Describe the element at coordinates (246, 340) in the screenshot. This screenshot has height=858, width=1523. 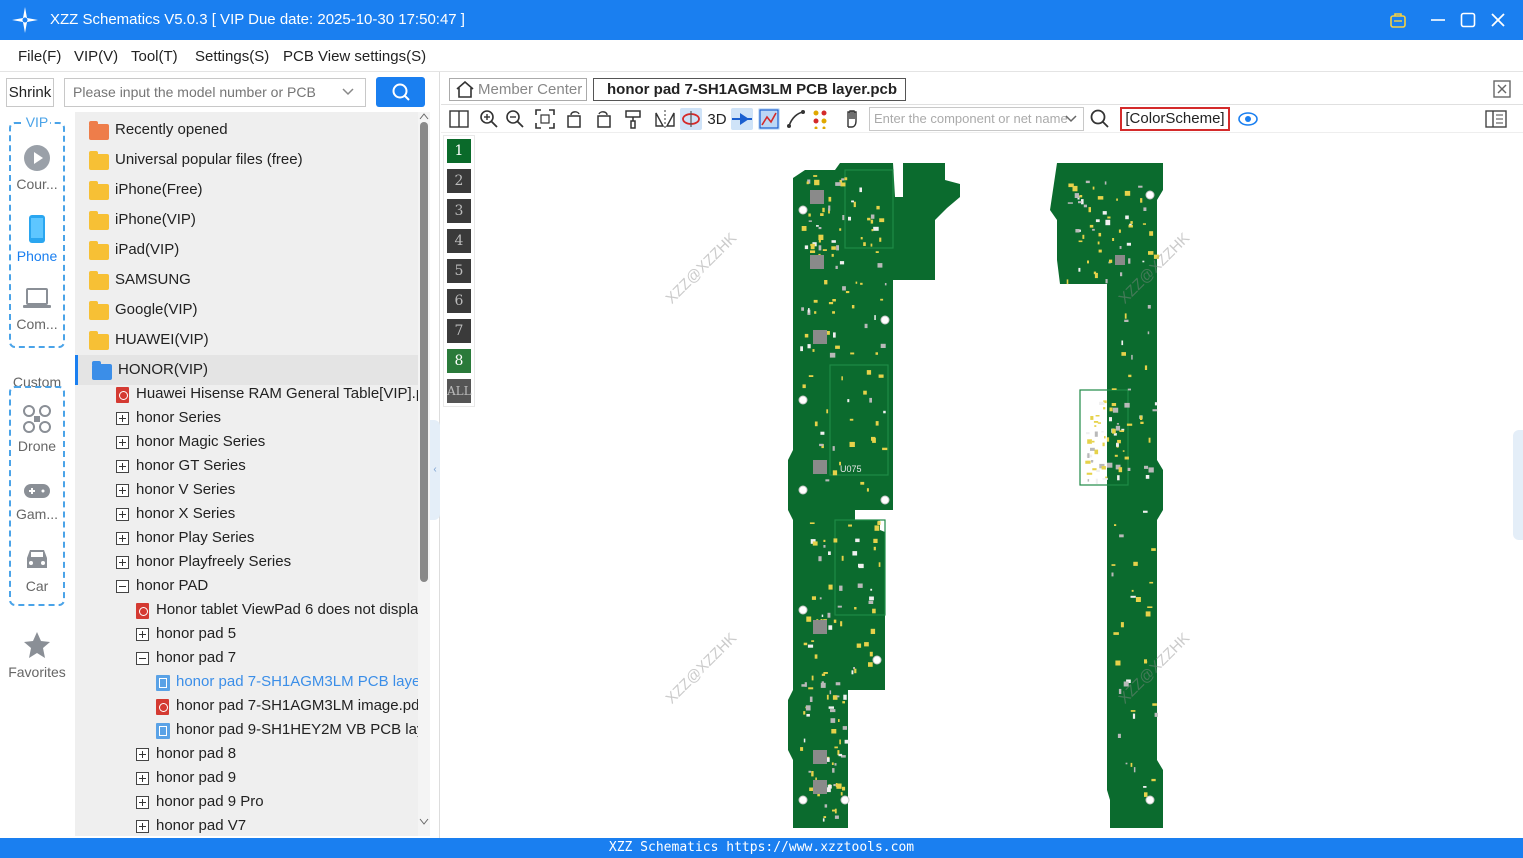
I see `tree-row: HUAWEI(VIP)` at that location.